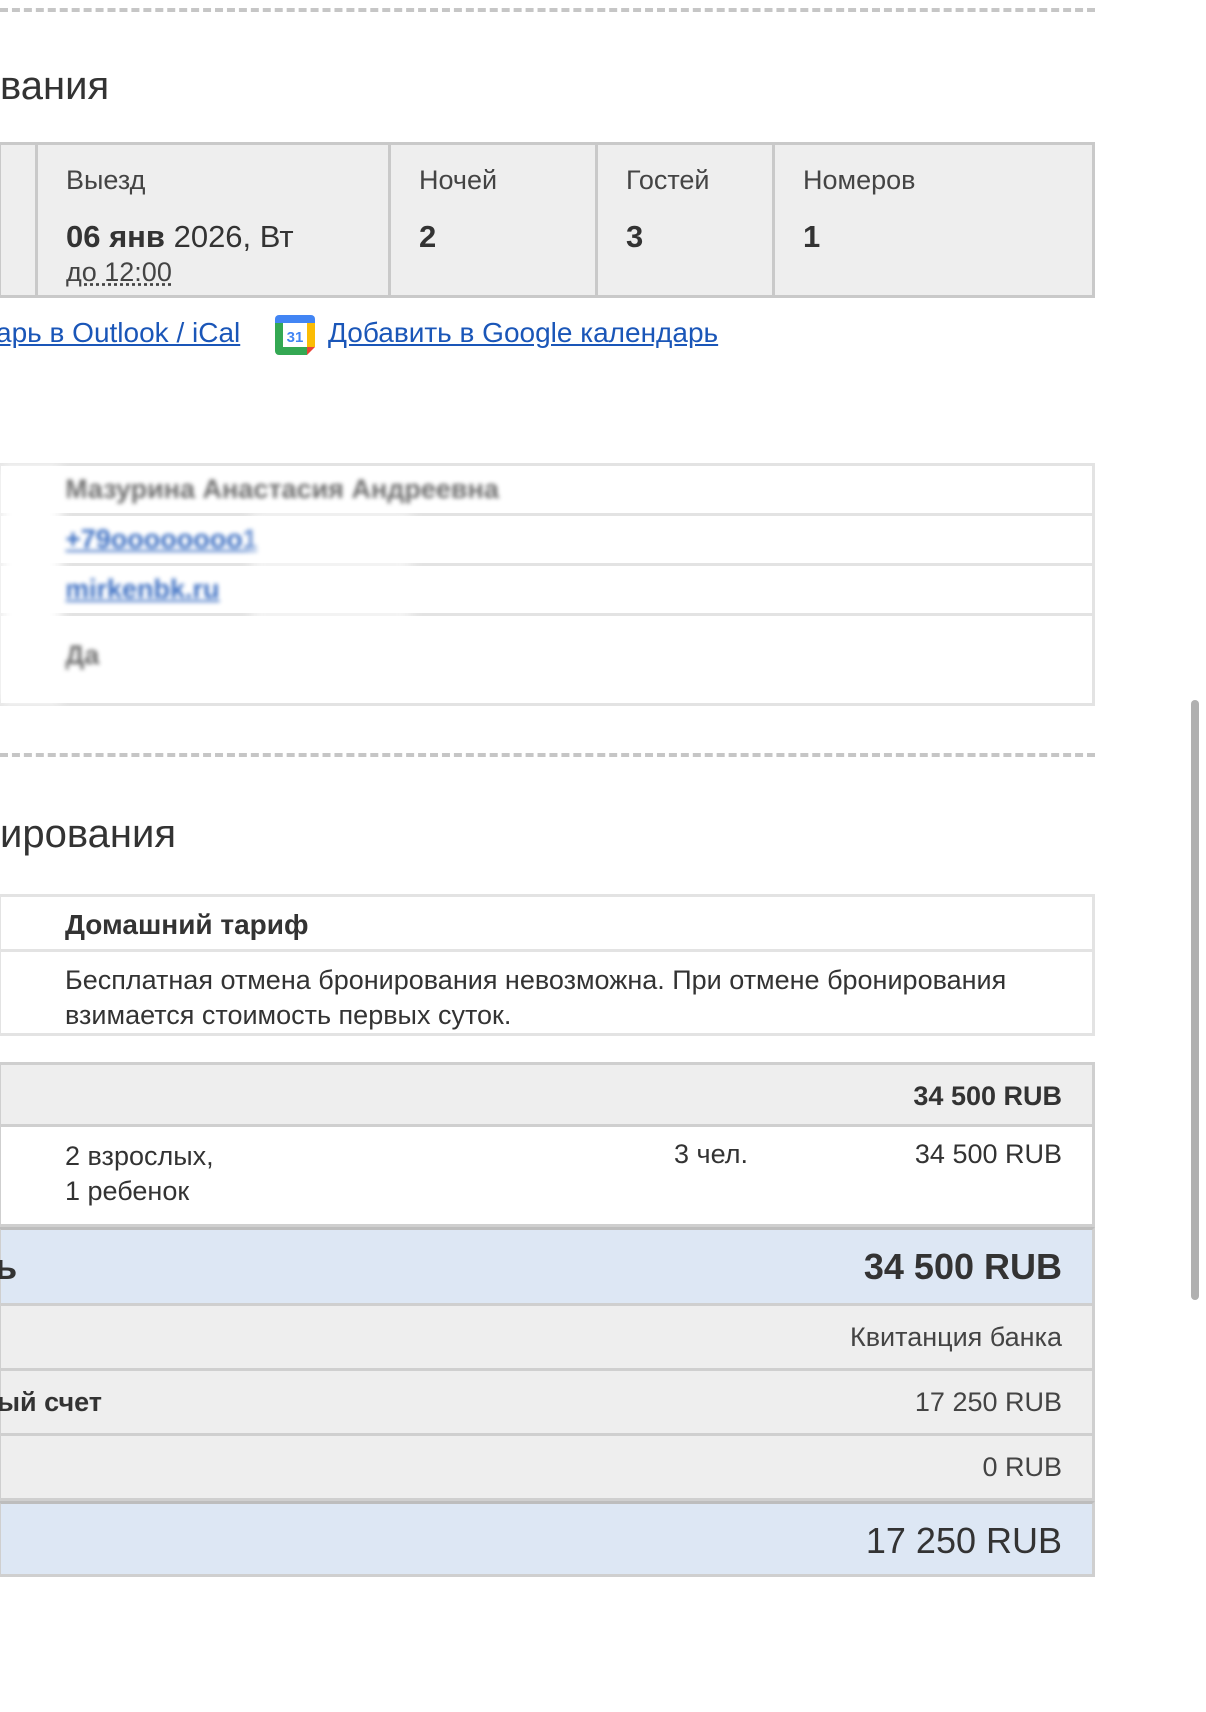  I want to click on rooms-cell: Номеров 1, so click(933, 220).